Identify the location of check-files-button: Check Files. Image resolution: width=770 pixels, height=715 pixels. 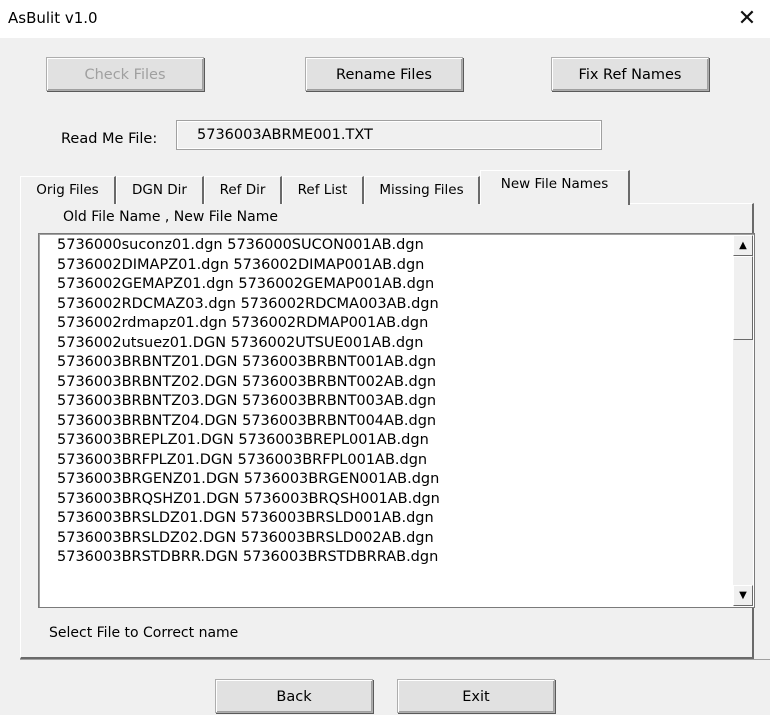
(125, 74).